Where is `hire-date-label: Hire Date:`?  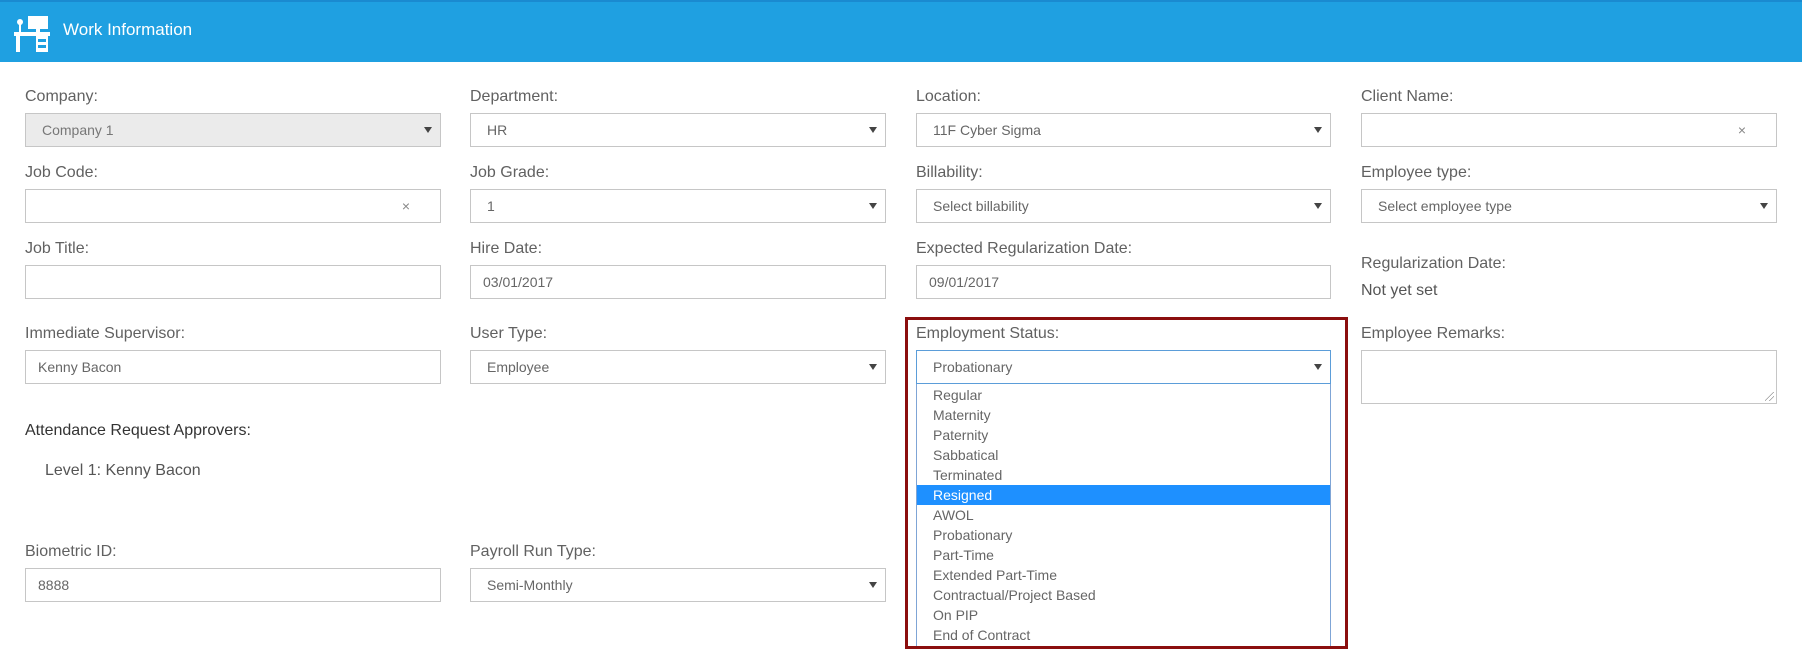 hire-date-label: Hire Date: is located at coordinates (506, 248).